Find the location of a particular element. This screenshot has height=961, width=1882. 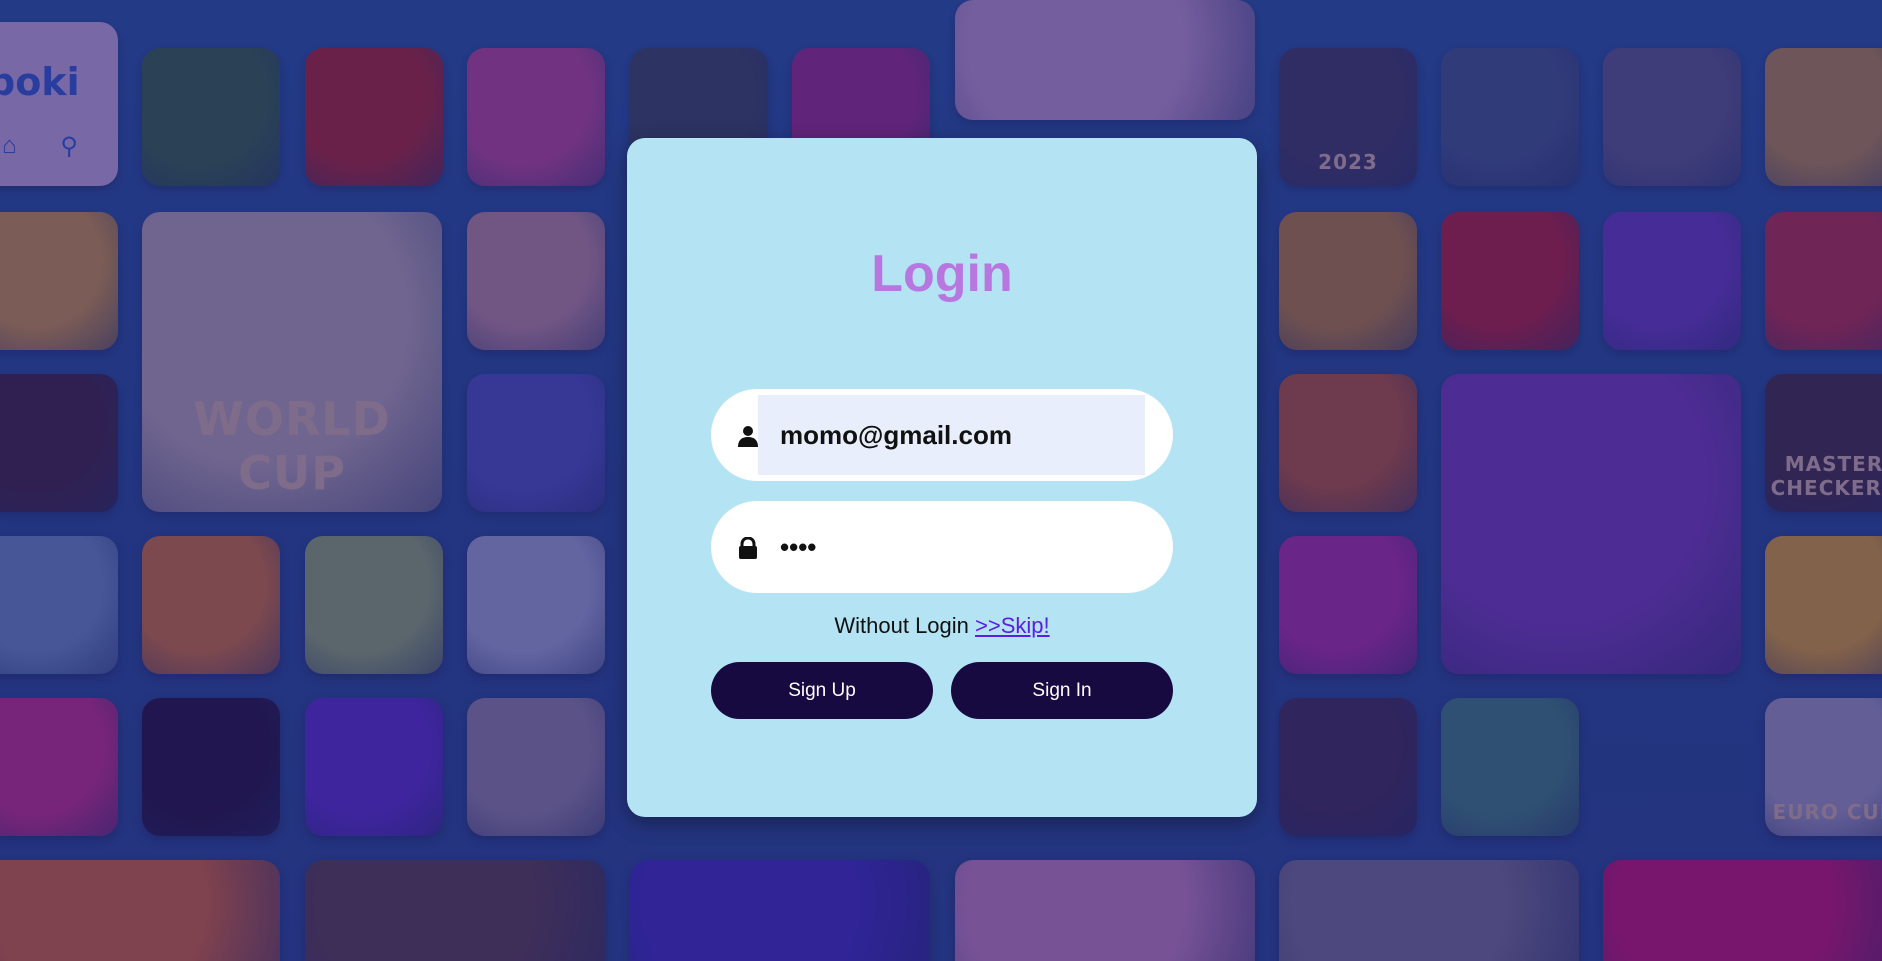

login-title: Login is located at coordinates (942, 274).